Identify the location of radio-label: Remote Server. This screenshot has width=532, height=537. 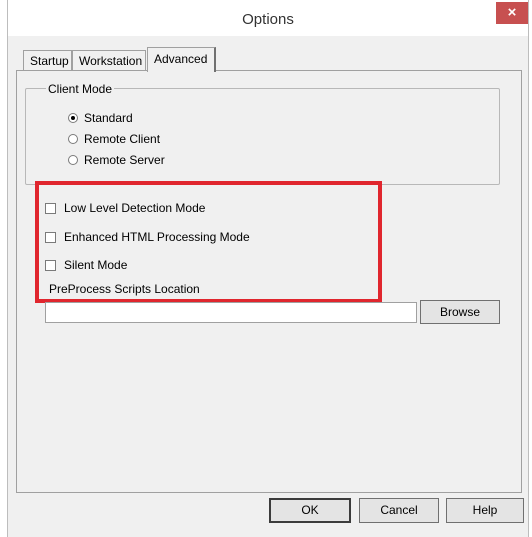
(124, 160).